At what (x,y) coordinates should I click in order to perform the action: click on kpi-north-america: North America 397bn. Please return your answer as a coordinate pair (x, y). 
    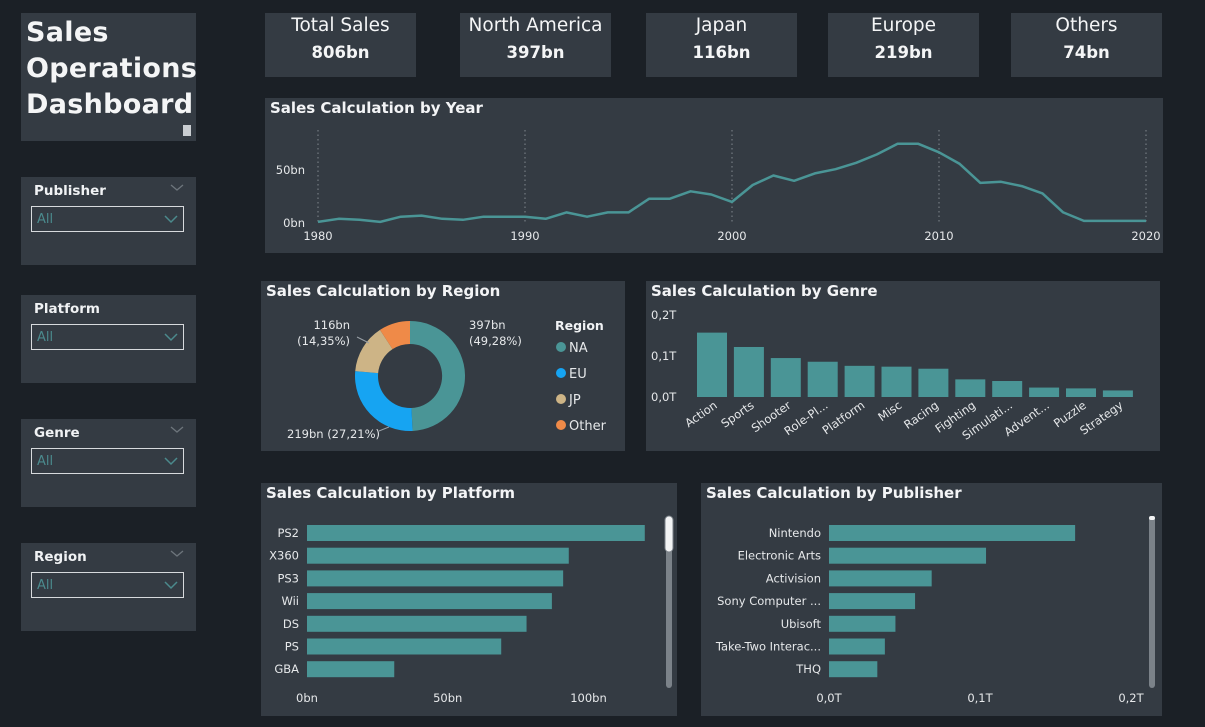
    Looking at the image, I should click on (535, 45).